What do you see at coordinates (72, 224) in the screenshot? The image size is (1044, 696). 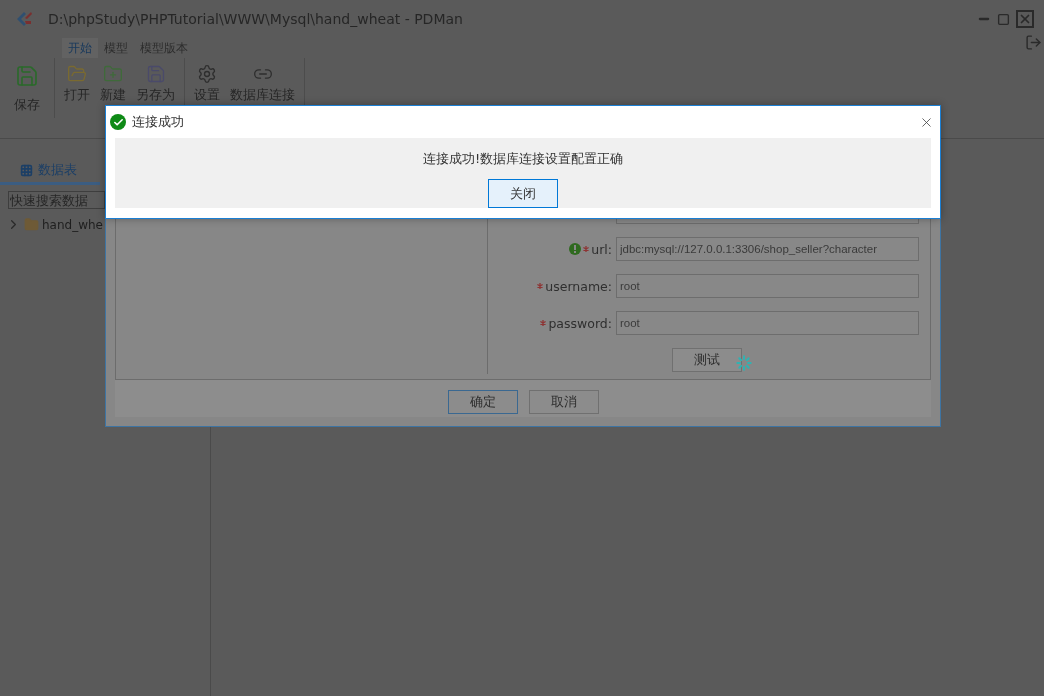 I see `tree-item: hand_whe` at bounding box center [72, 224].